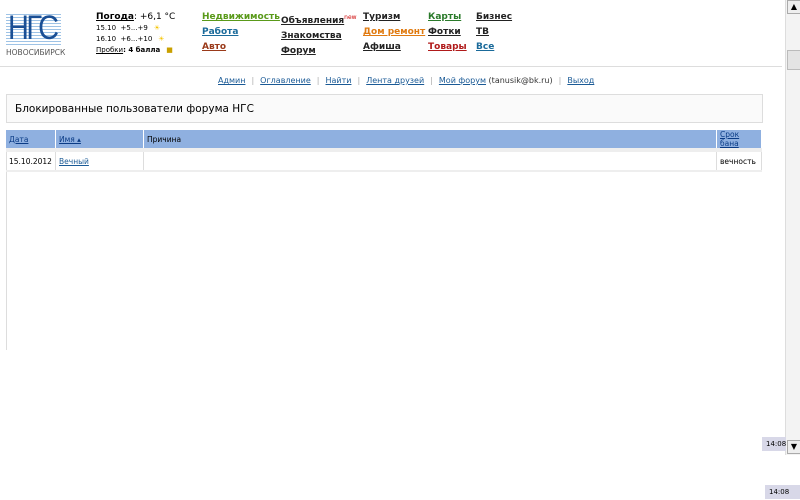 Image resolution: width=800 pixels, height=500 pixels. What do you see at coordinates (384, 160) in the screenshot?
I see `table-row: 15.10.2012 Вечный вечность` at bounding box center [384, 160].